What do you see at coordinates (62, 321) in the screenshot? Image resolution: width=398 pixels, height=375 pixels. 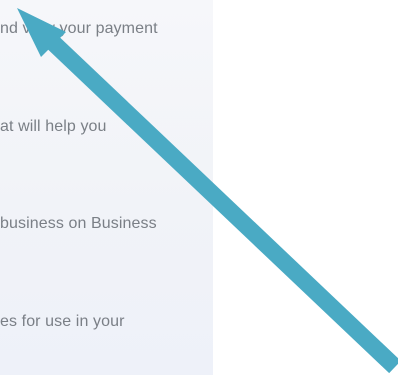 I see `list-item-text: es for use in your` at bounding box center [62, 321].